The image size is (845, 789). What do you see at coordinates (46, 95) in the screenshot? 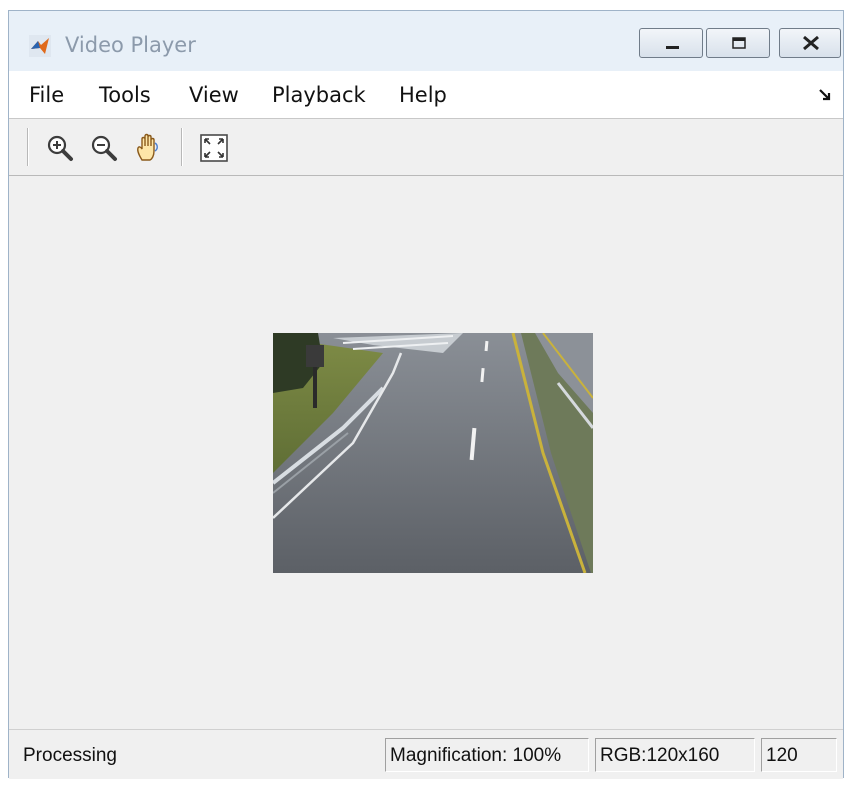
I see `menu-file: File` at bounding box center [46, 95].